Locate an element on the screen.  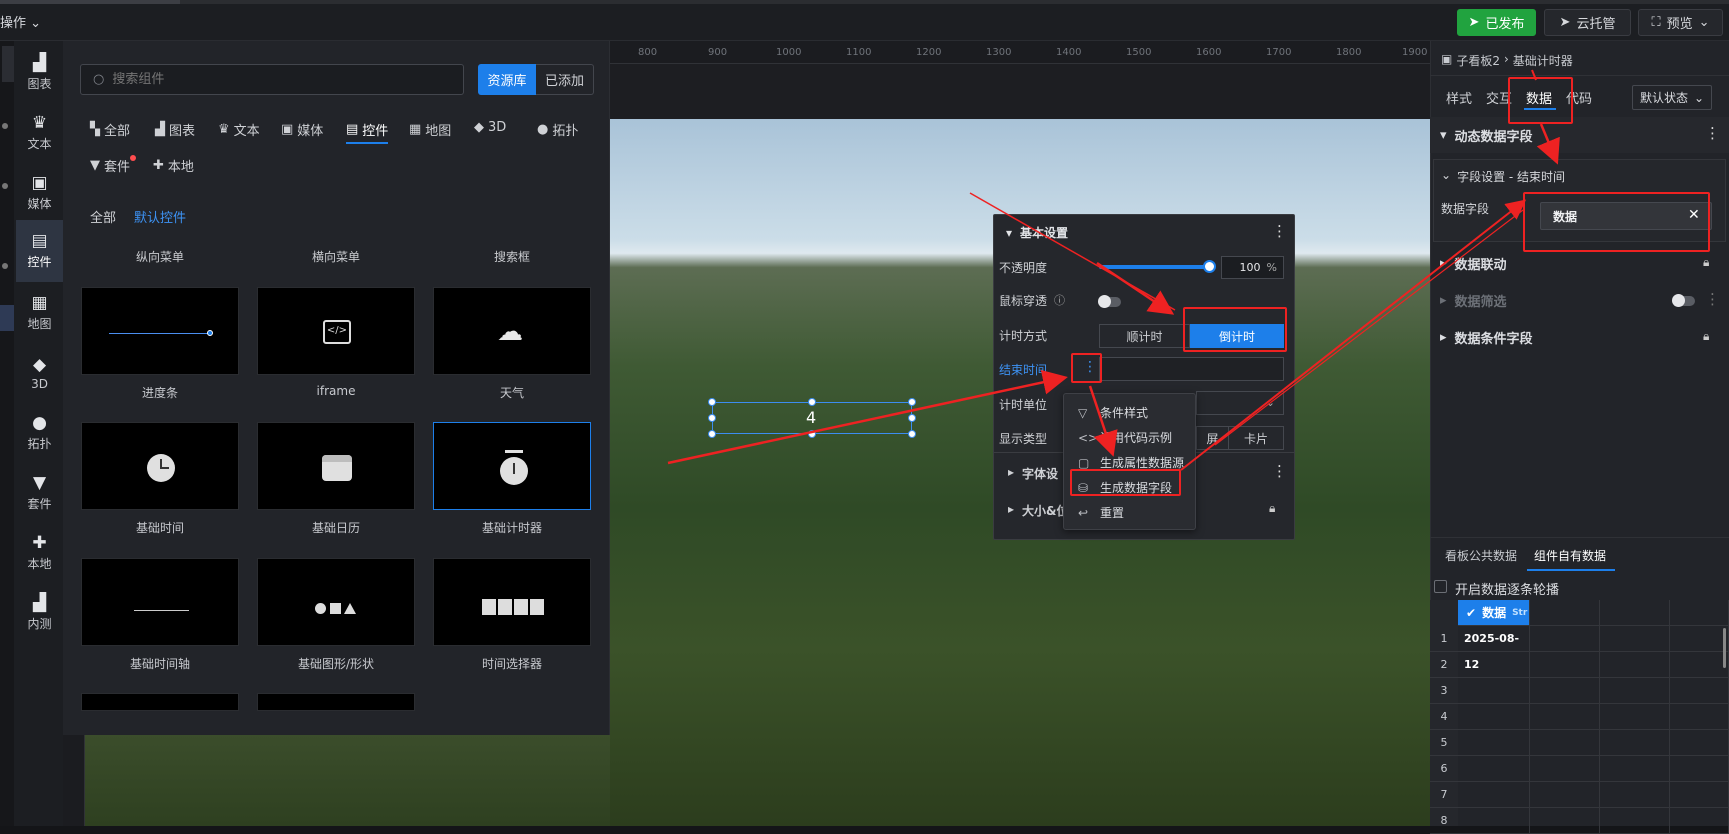
tab-own-data: 组件自有数据 is located at coordinates (1570, 555).